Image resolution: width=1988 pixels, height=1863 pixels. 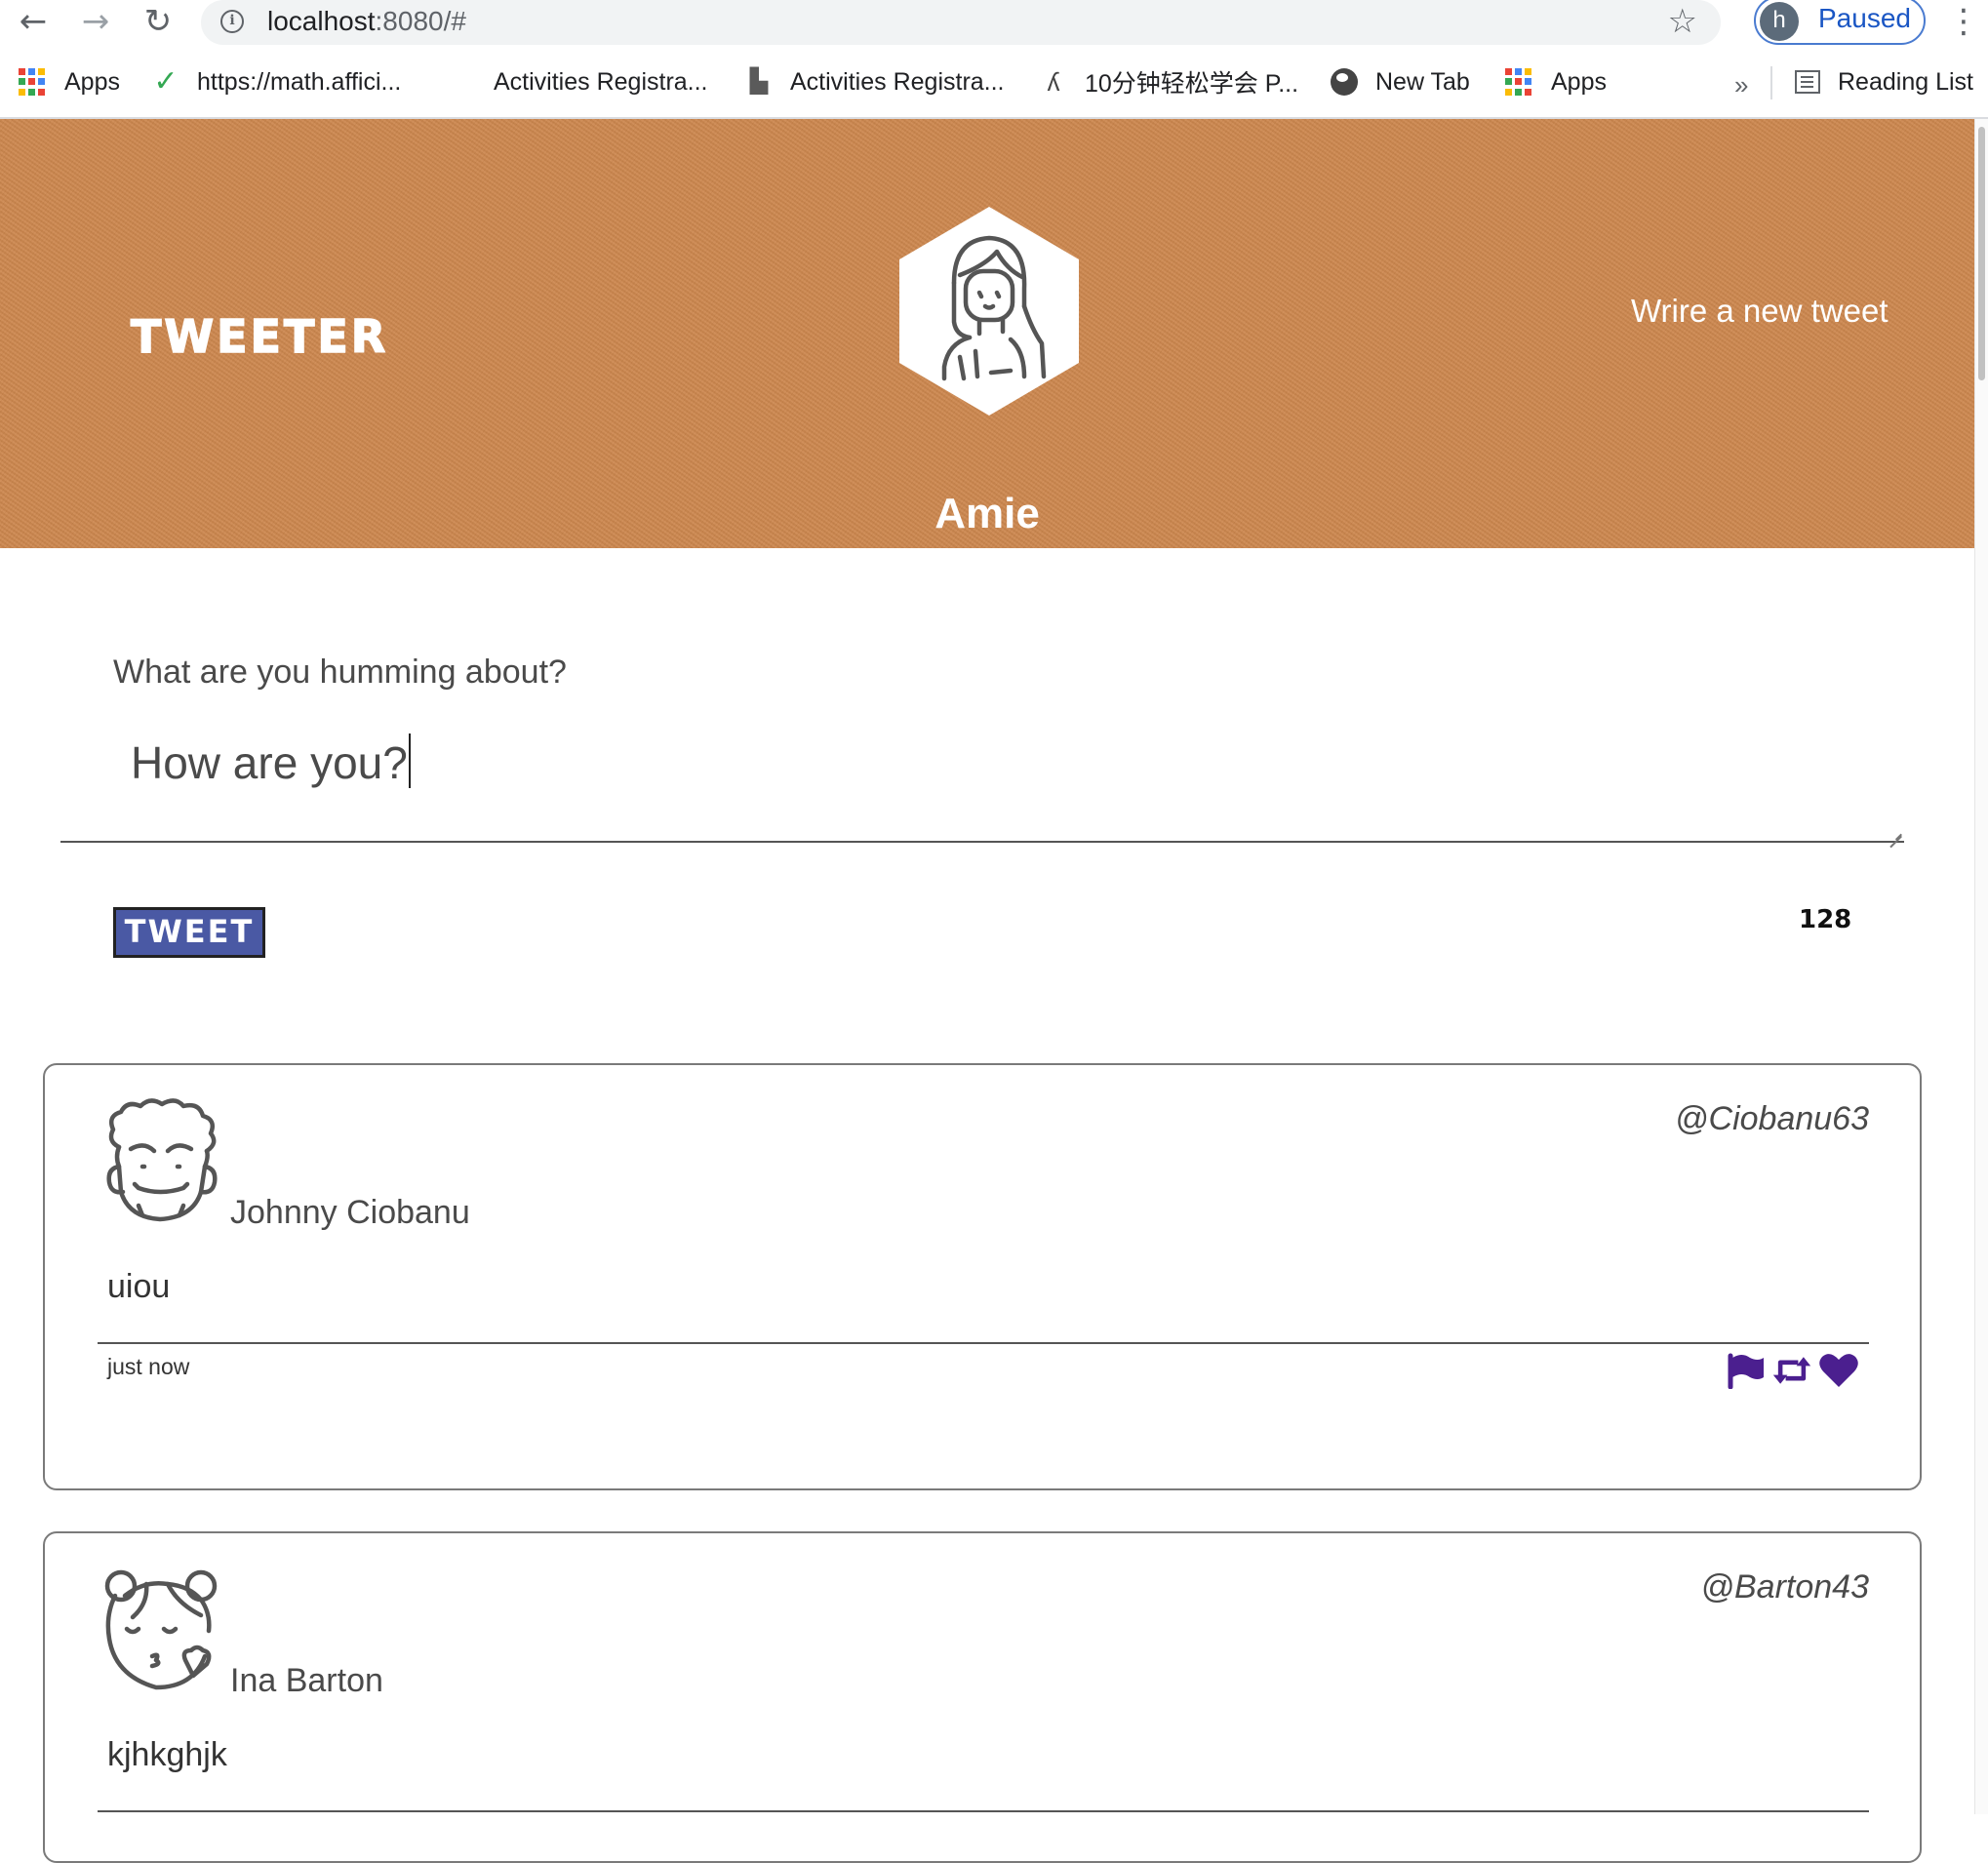 I want to click on glyph-icon: ʎ, so click(x=1054, y=82).